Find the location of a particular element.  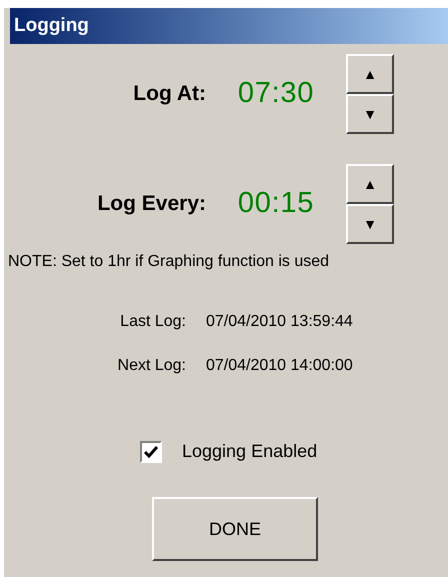

done-button: DONE is located at coordinates (235, 529).